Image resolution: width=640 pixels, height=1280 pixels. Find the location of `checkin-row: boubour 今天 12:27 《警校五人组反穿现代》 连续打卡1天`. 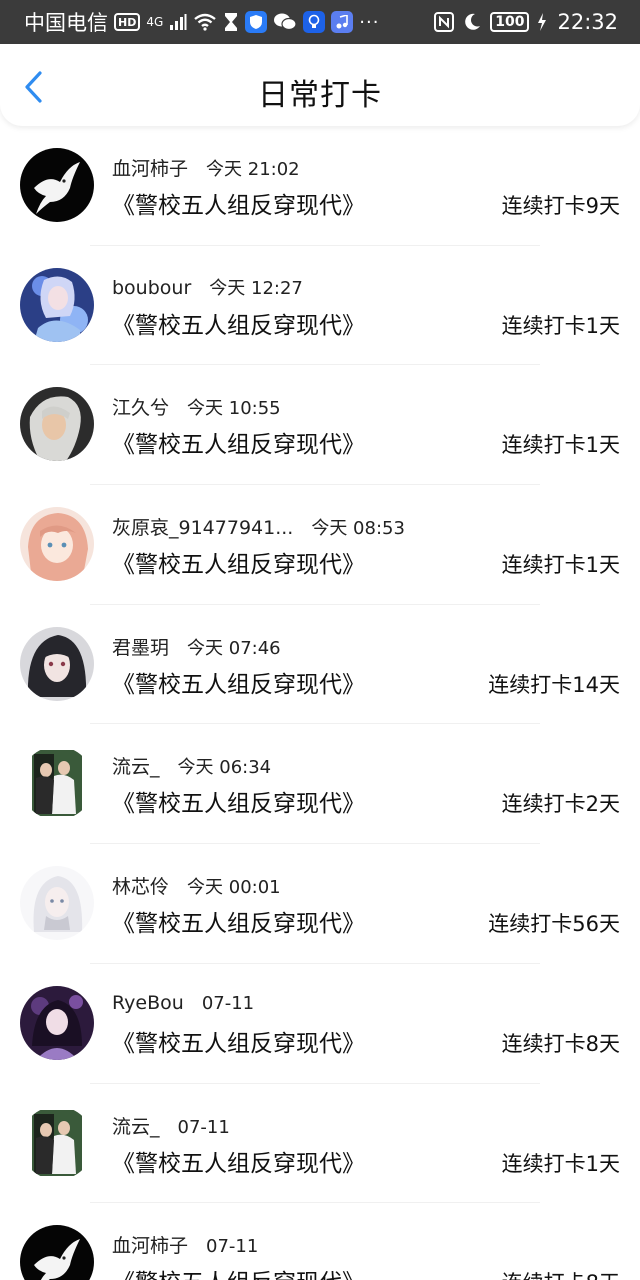

checkin-row: boubour 今天 12:27 《警校五人组反穿现代》 连续打卡1天 is located at coordinates (320, 306).